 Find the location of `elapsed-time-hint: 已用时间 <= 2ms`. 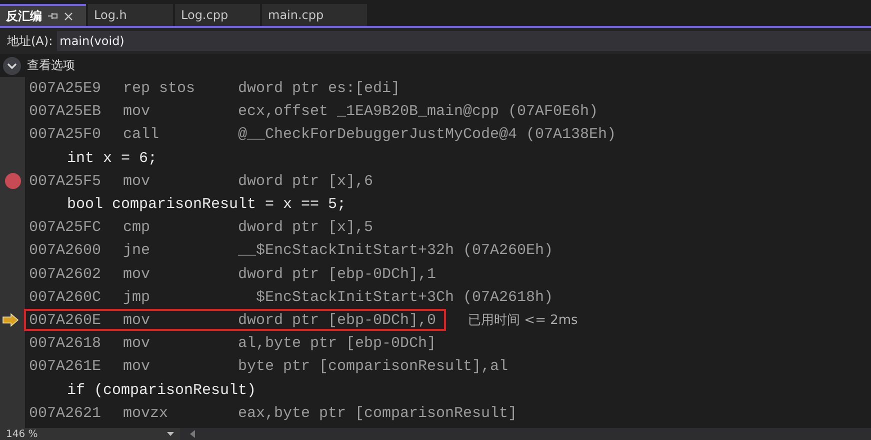

elapsed-time-hint: 已用时间 <= 2ms is located at coordinates (523, 321).